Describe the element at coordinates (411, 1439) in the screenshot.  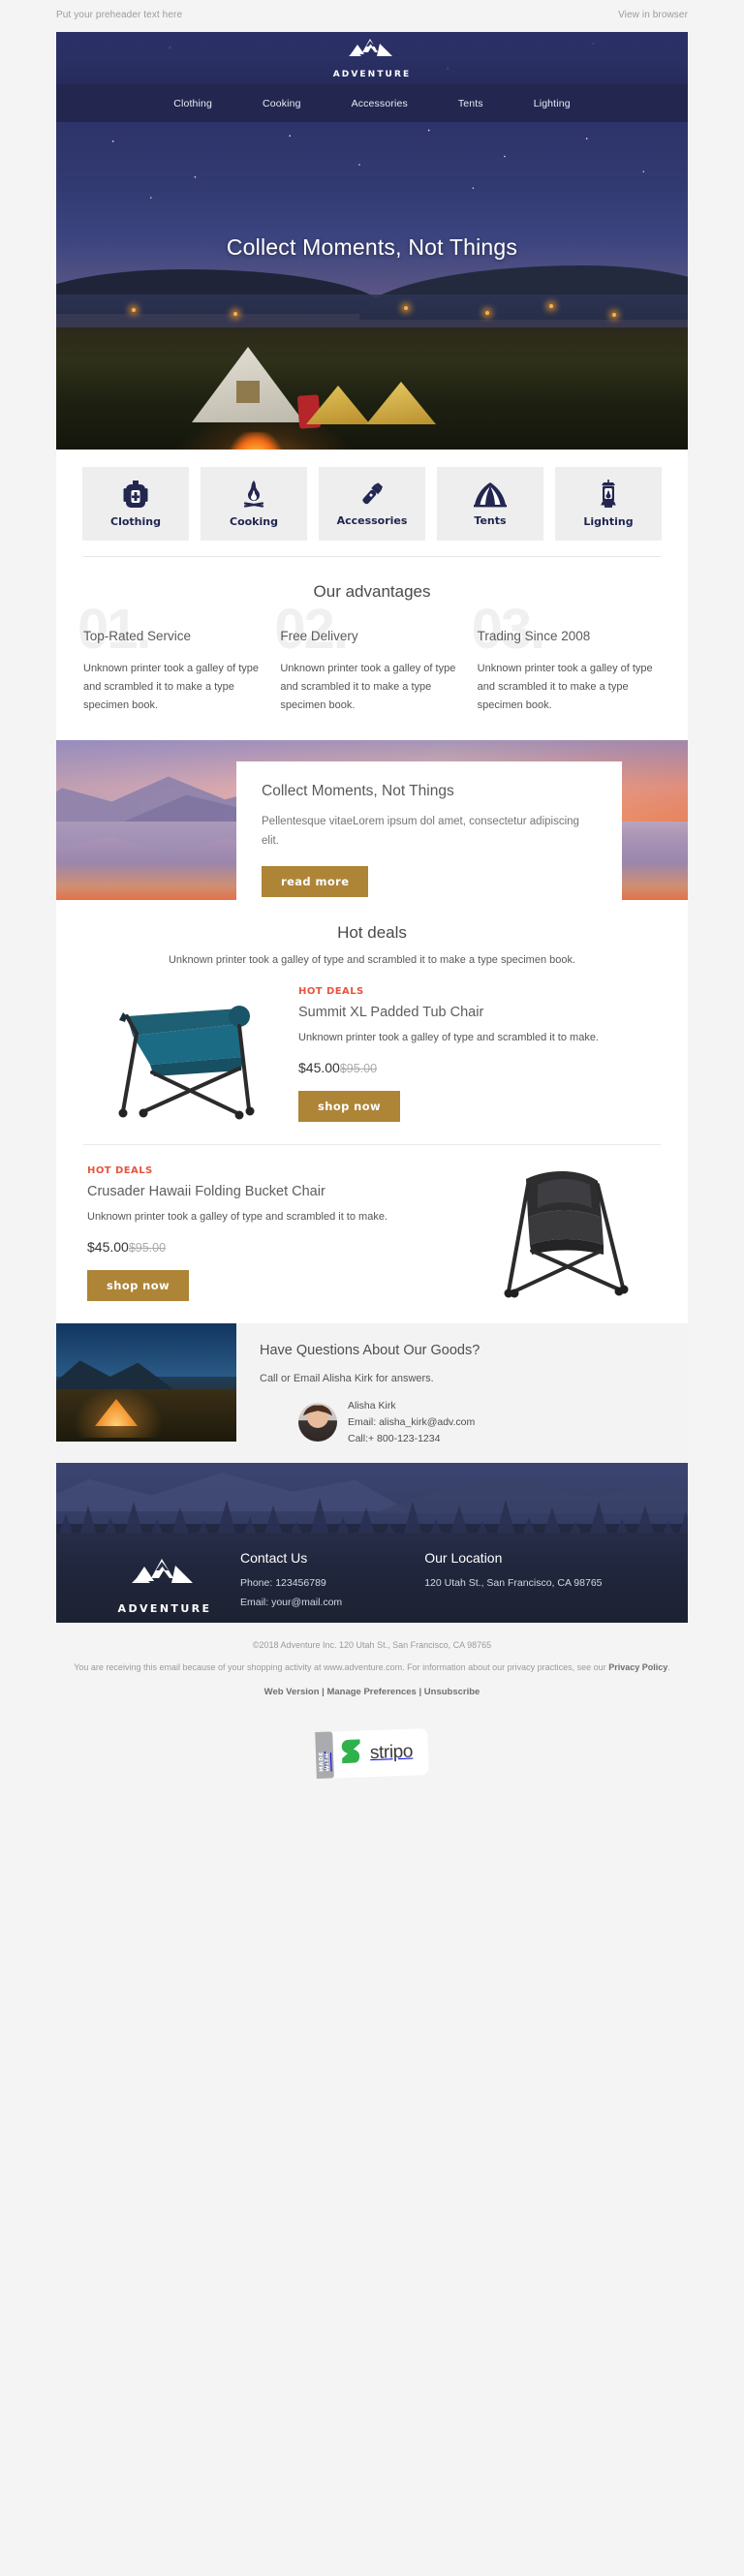
I see `contact-person-phone: Call:+ 800-123-1234` at that location.